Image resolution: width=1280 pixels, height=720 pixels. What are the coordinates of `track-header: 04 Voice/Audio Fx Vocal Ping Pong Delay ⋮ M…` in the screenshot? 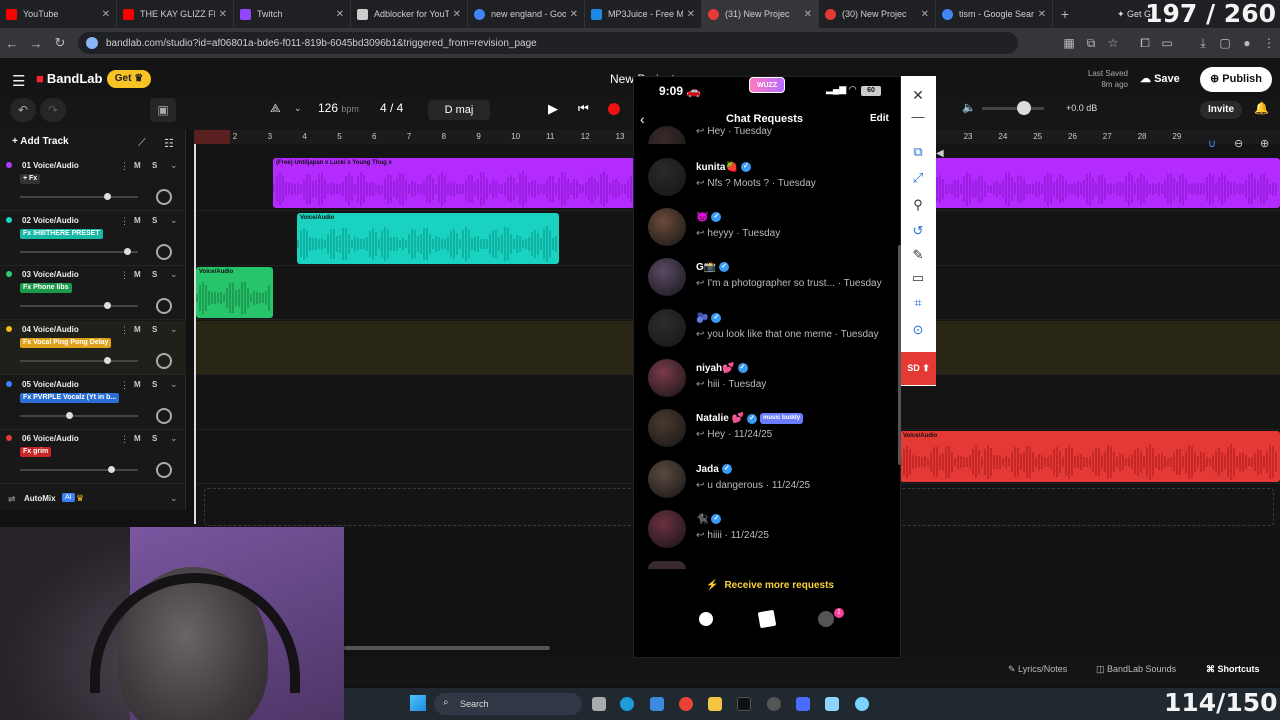 It's located at (93, 348).